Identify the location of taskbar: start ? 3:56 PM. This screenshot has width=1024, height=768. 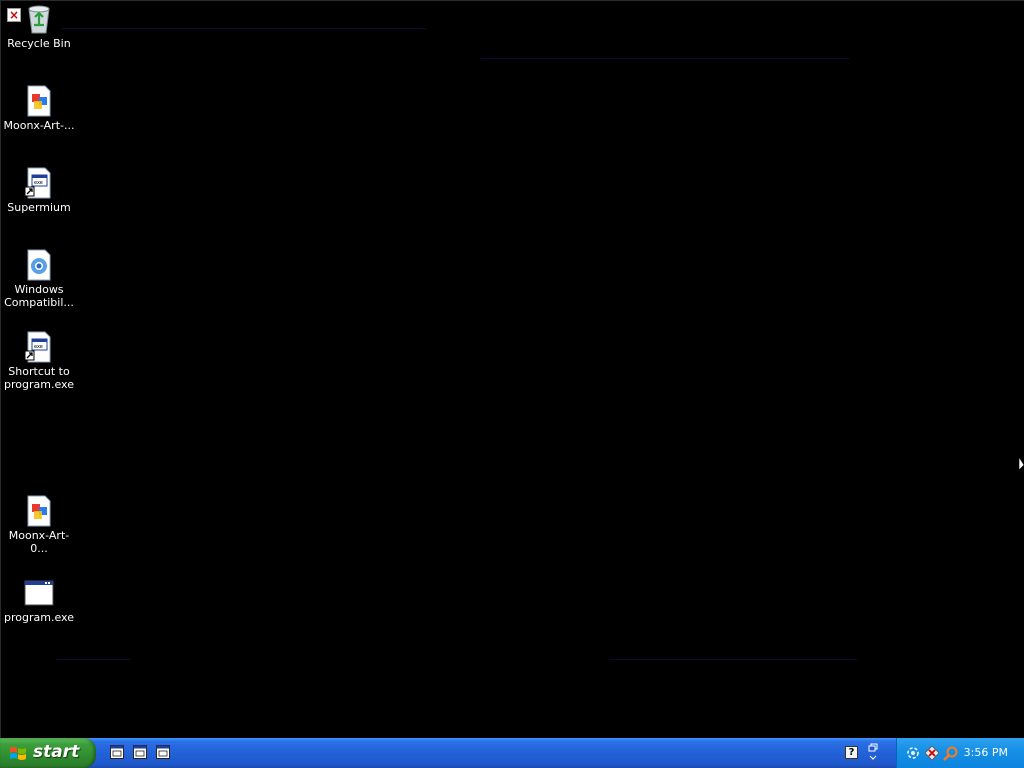
(512, 753).